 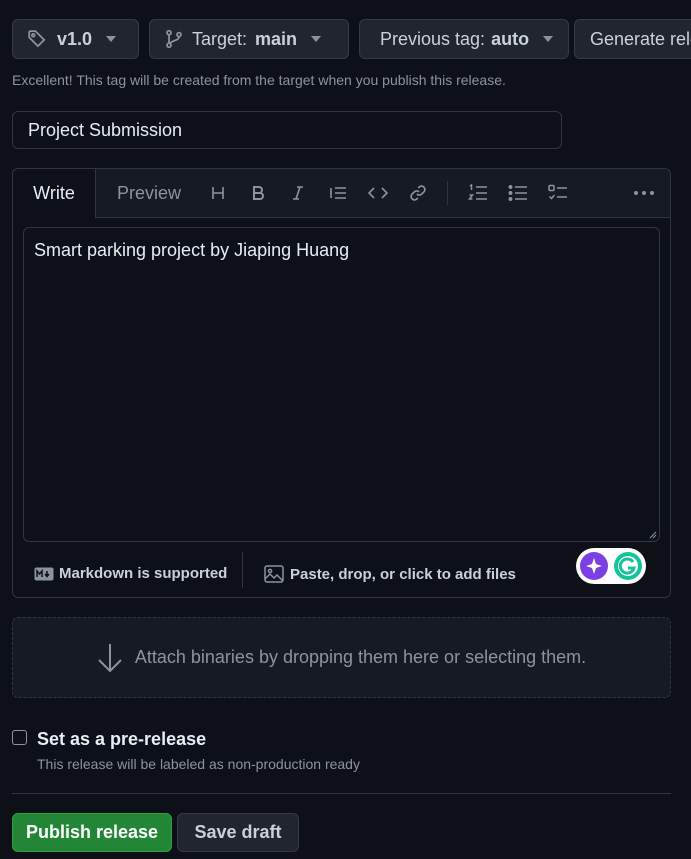 I want to click on target-label: Target:, so click(x=220, y=38).